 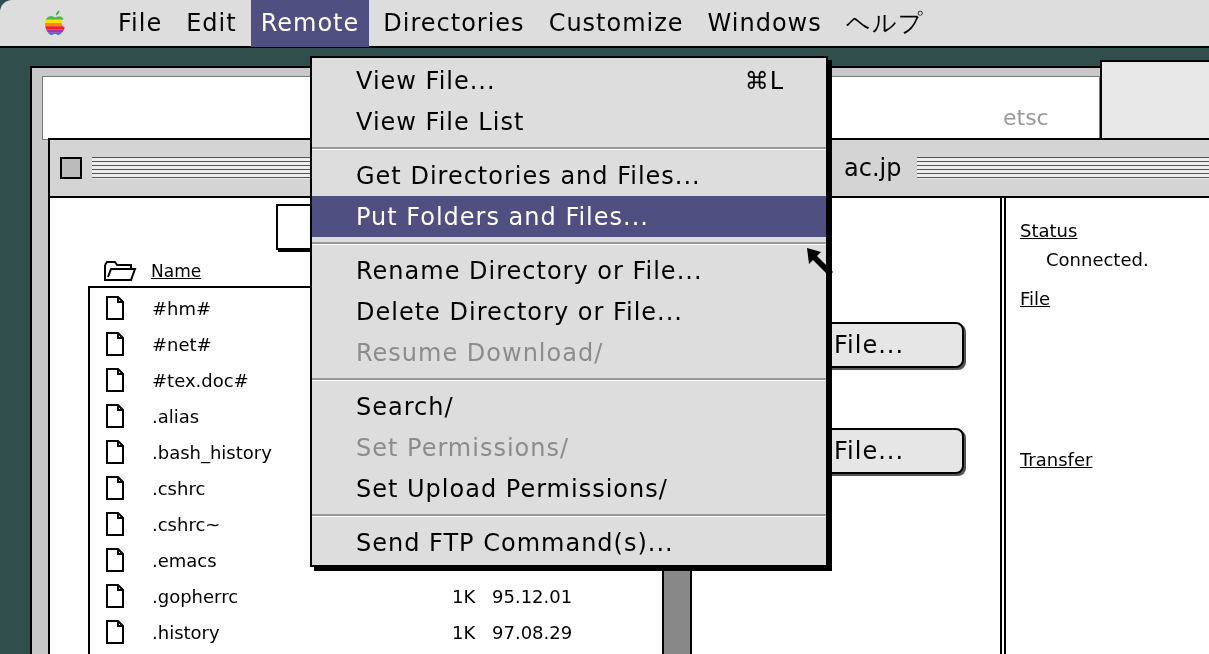 What do you see at coordinates (140, 23) in the screenshot?
I see `menu-bar-item: File` at bounding box center [140, 23].